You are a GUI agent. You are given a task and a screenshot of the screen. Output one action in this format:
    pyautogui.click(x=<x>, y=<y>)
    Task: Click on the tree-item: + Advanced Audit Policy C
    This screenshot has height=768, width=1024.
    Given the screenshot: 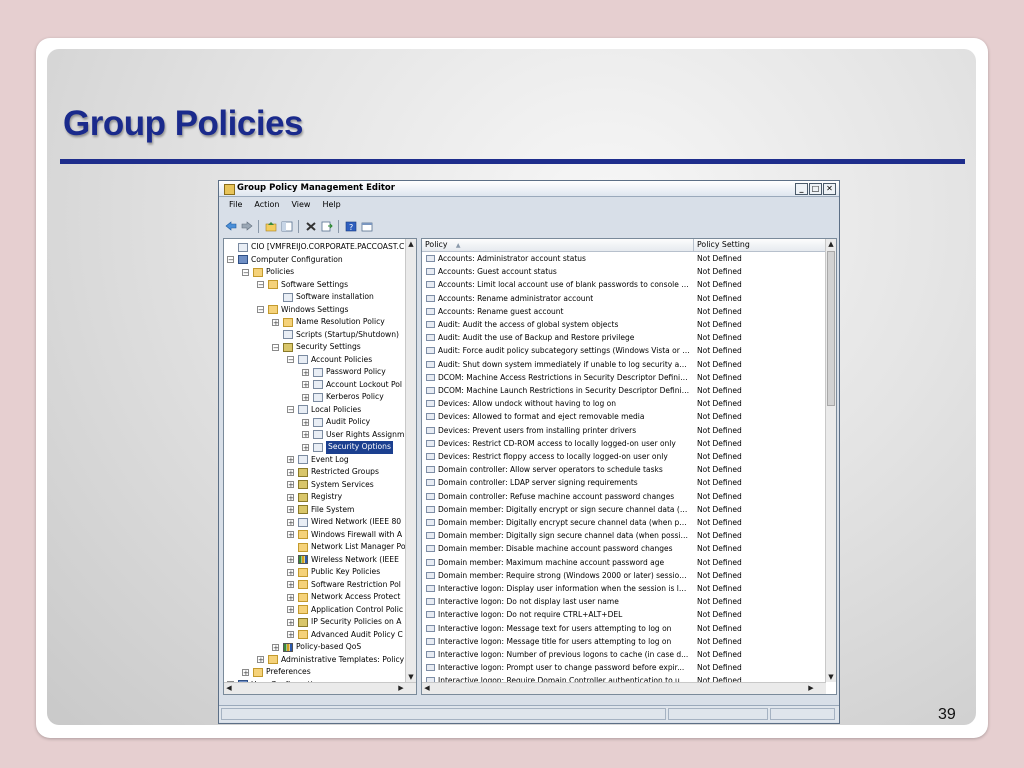 What is the action you would take?
    pyautogui.click(x=345, y=635)
    